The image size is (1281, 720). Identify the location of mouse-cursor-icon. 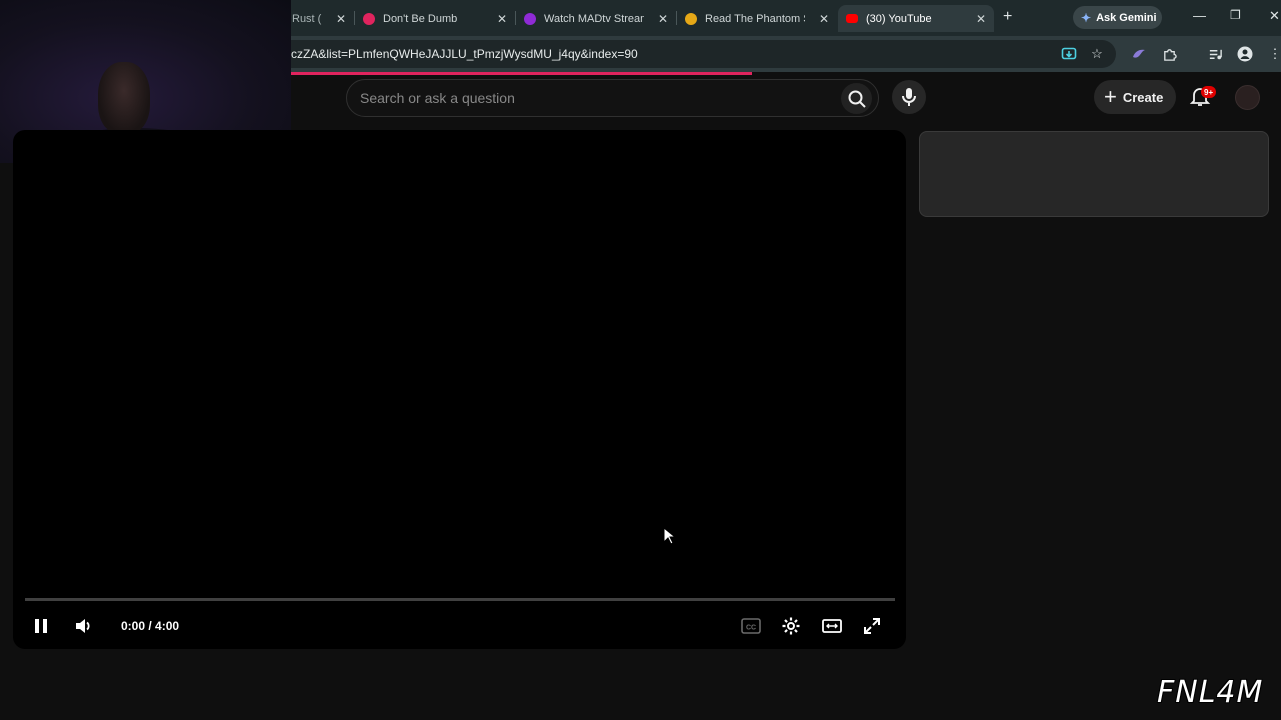
(669, 536).